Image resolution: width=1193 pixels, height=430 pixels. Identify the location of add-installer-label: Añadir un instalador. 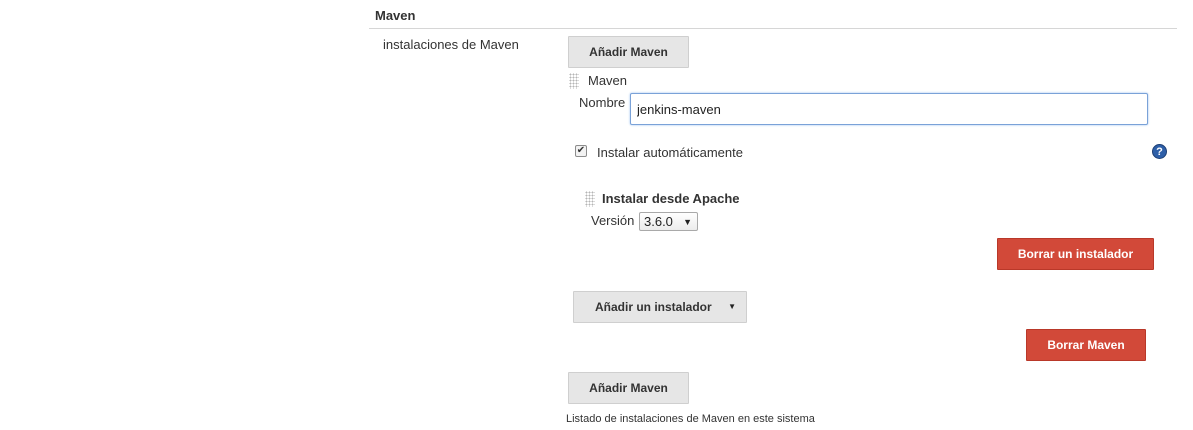
(653, 307).